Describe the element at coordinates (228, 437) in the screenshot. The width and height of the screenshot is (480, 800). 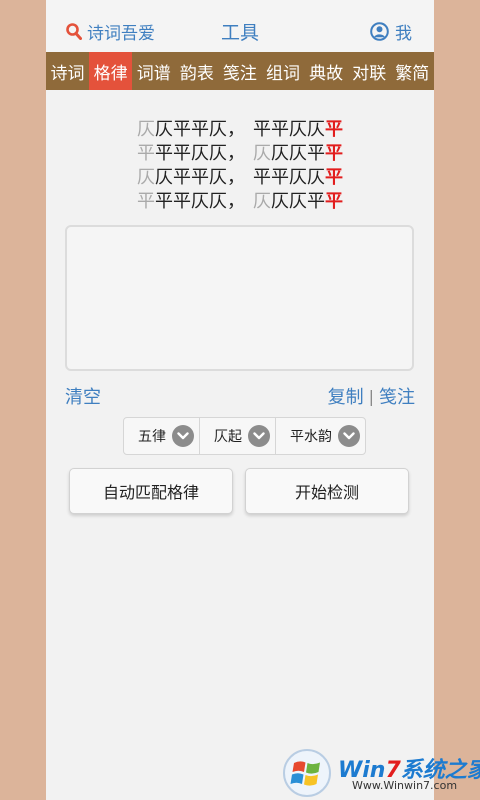
I see `start-tone-select-value: 仄起` at that location.